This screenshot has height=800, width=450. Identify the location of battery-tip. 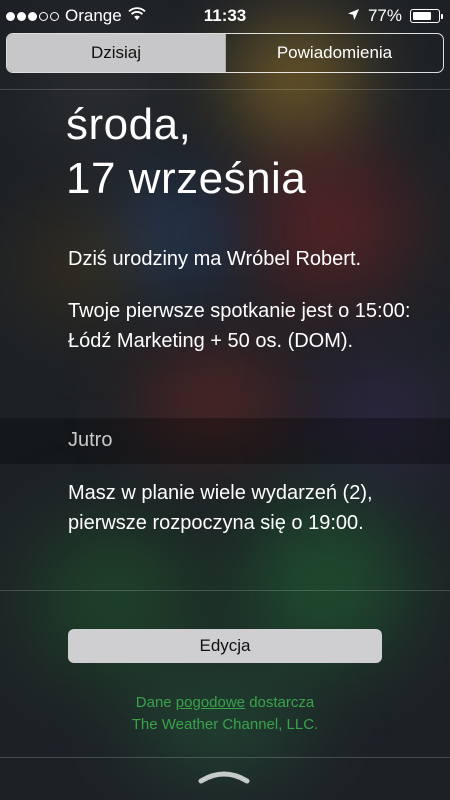
(442, 16).